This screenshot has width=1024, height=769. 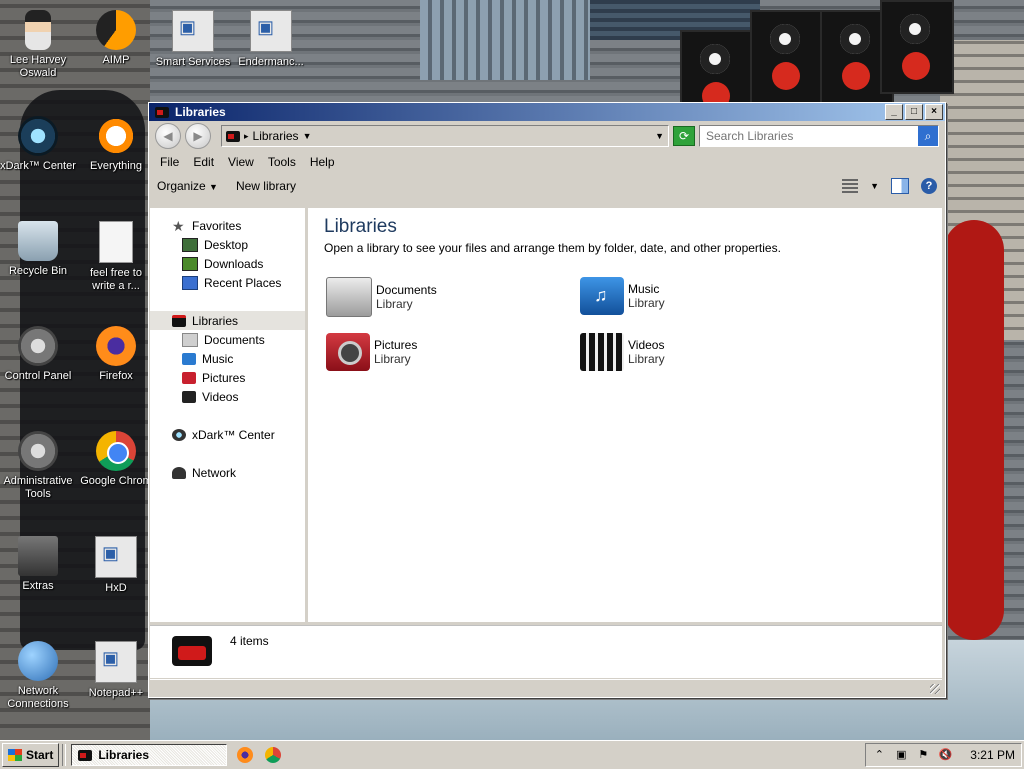 What do you see at coordinates (446, 352) in the screenshot?
I see `library-pictures: Pictures Library` at bounding box center [446, 352].